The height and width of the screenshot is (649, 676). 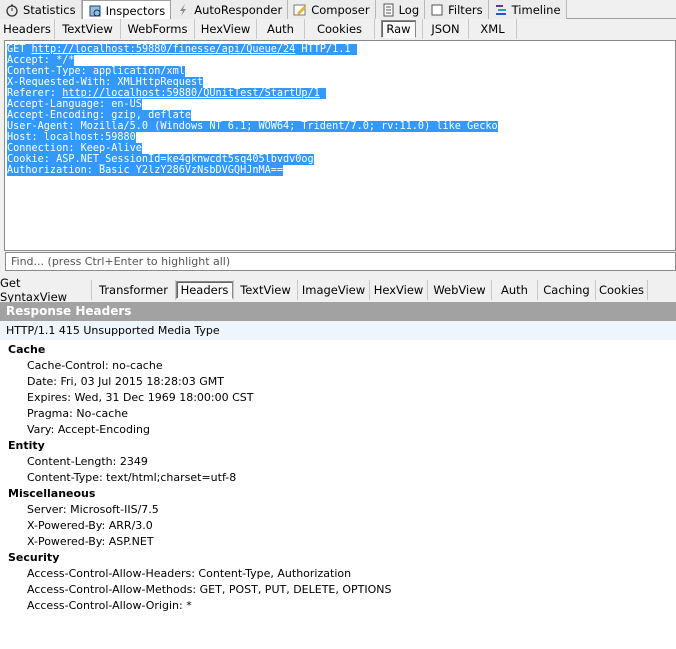 What do you see at coordinates (338, 398) in the screenshot?
I see `header-item: Expires: Wed, 31 Dec 1969 18:00:00 CST` at bounding box center [338, 398].